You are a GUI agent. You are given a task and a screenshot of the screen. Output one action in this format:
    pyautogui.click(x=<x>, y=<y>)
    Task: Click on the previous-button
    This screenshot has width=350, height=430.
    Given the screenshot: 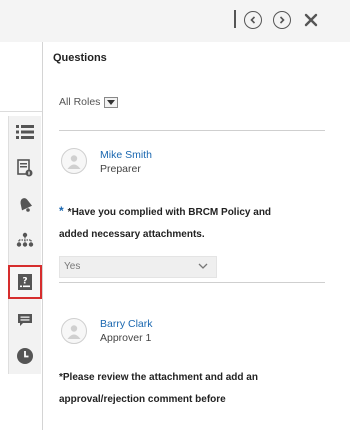 What is the action you would take?
    pyautogui.click(x=253, y=20)
    